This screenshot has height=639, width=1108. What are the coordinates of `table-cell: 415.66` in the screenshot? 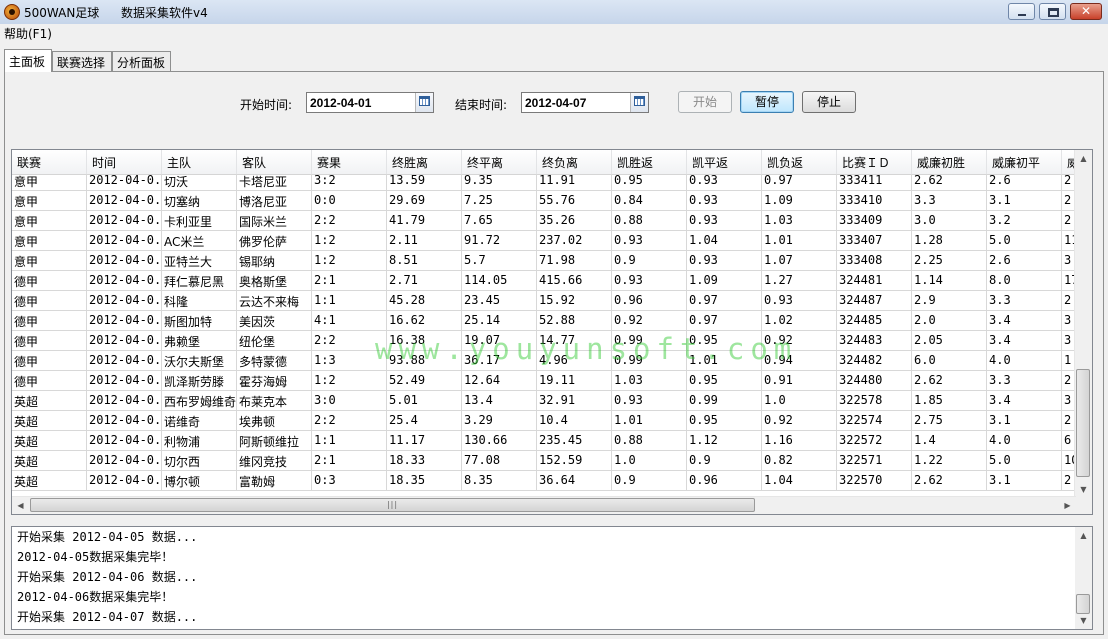 It's located at (574, 281).